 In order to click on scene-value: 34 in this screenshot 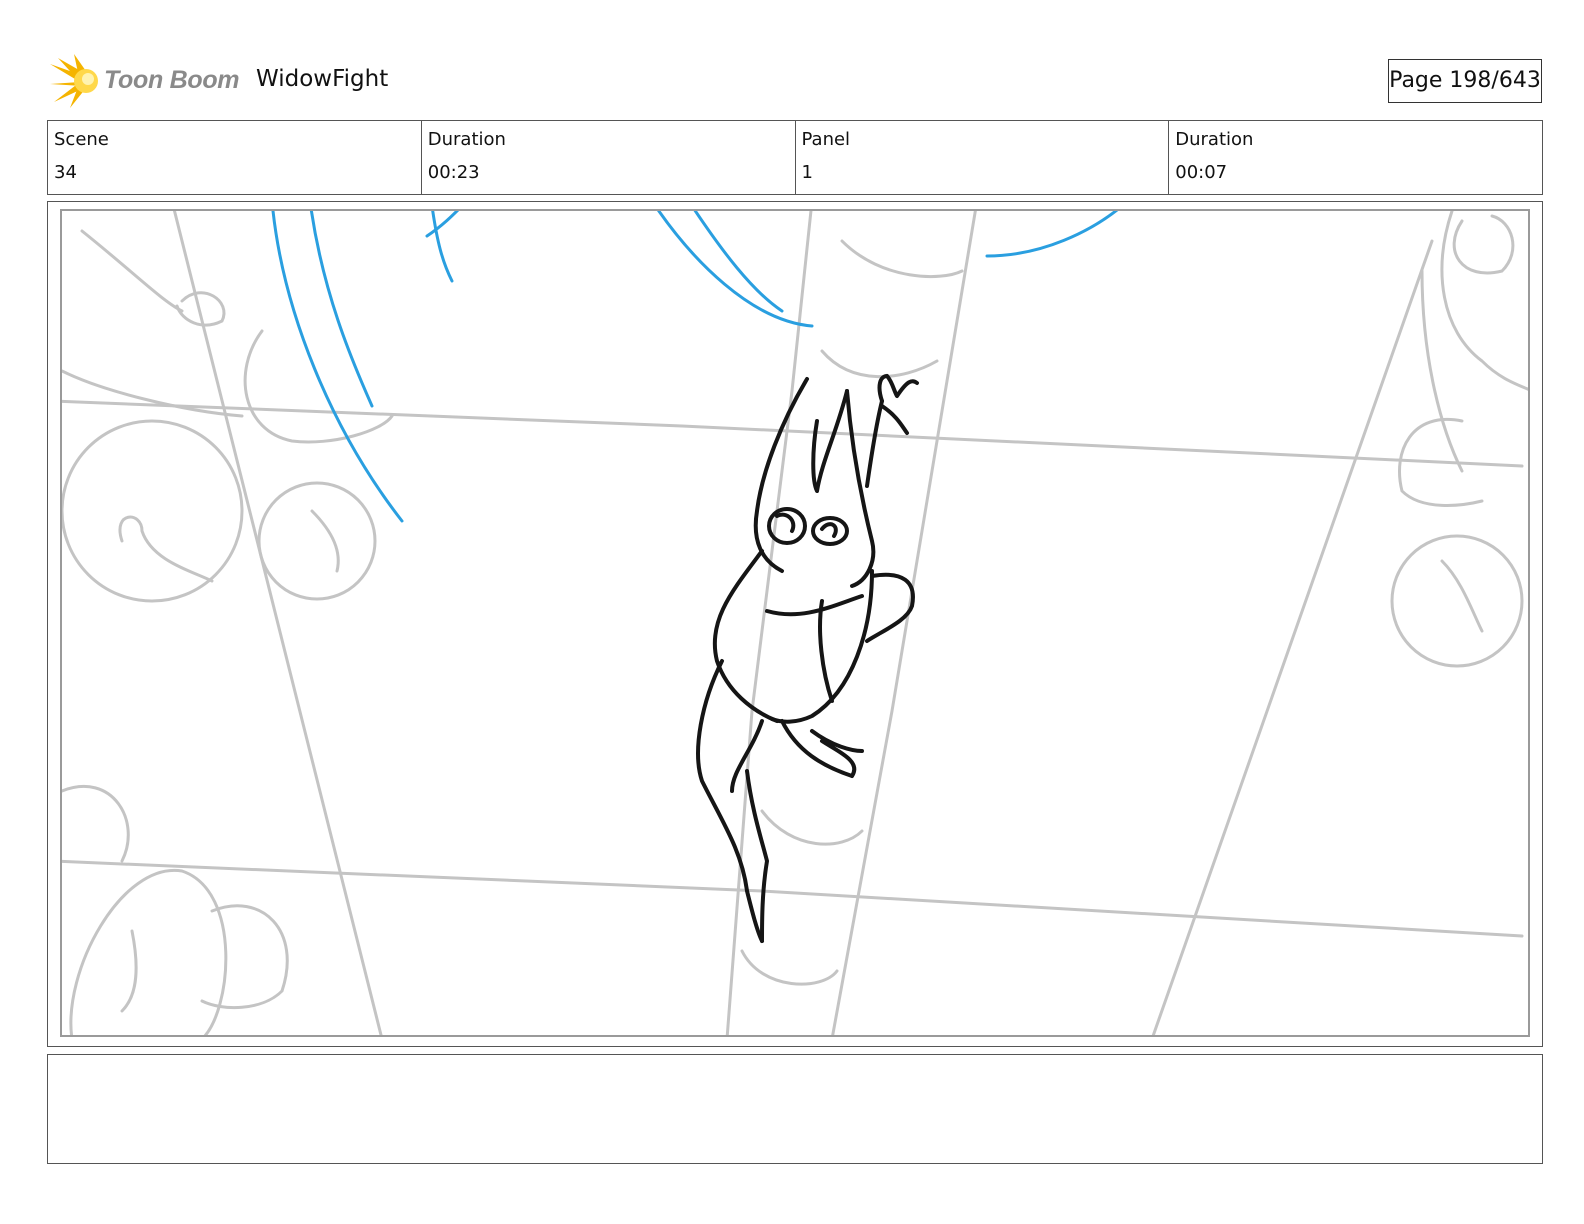, I will do `click(65, 172)`.